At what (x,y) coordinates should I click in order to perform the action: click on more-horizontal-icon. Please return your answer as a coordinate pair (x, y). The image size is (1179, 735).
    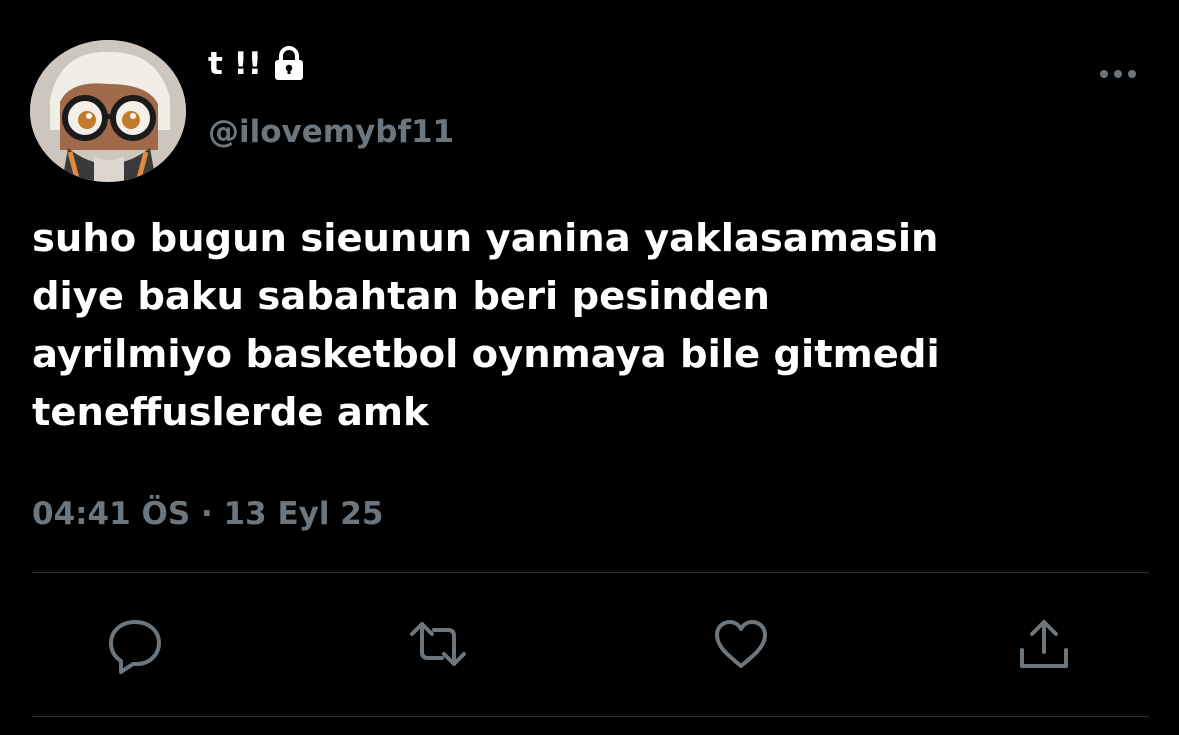
    Looking at the image, I should click on (1118, 74).